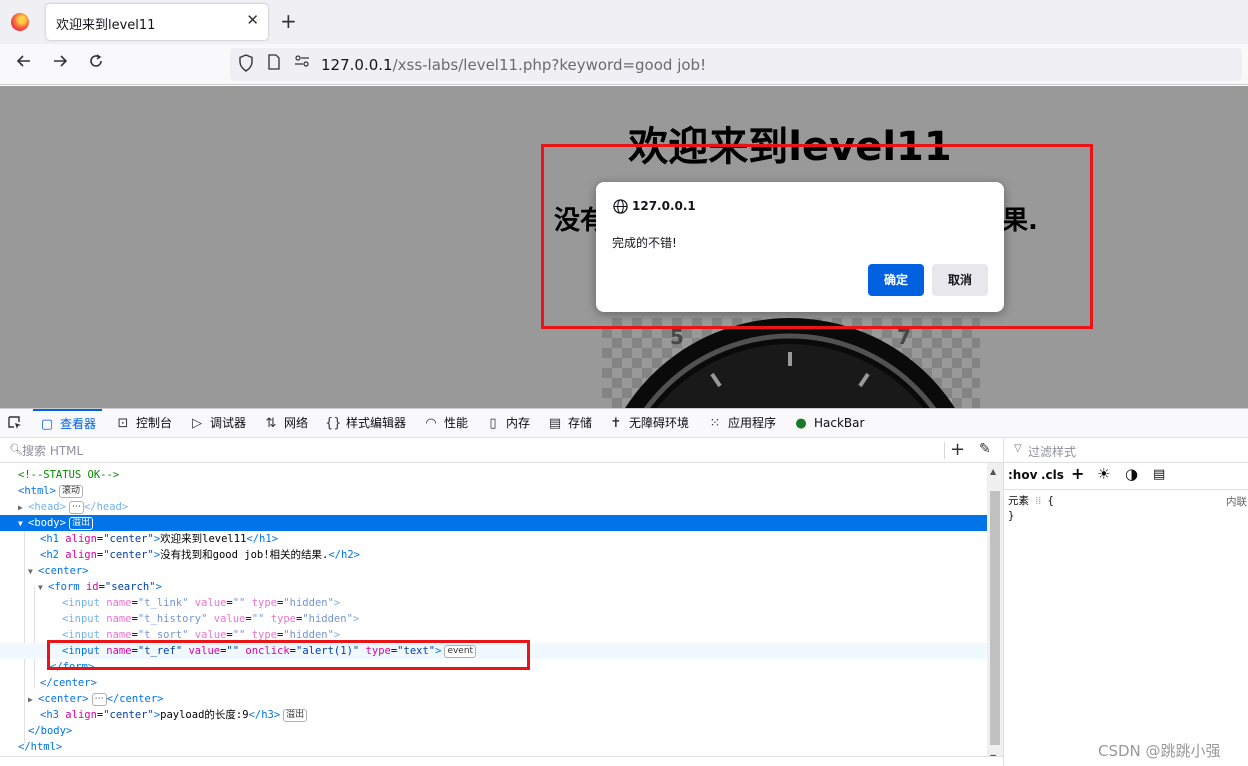  I want to click on rules-filter-input: 过滤样式, so click(1052, 451).